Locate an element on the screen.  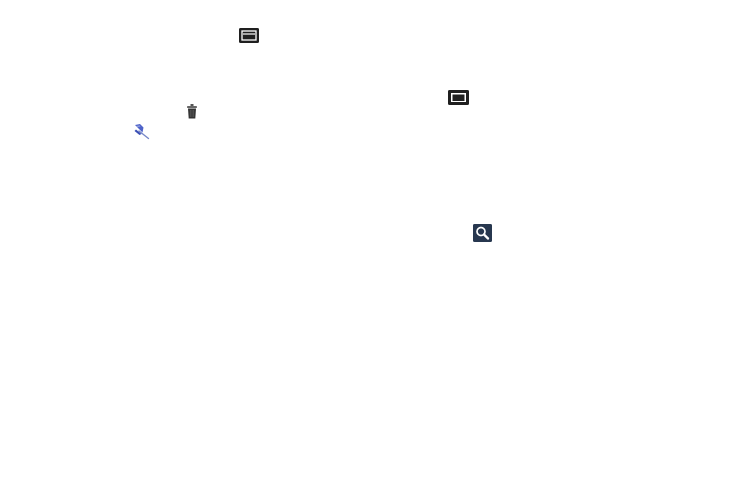
search-key-icon is located at coordinates (482, 233).